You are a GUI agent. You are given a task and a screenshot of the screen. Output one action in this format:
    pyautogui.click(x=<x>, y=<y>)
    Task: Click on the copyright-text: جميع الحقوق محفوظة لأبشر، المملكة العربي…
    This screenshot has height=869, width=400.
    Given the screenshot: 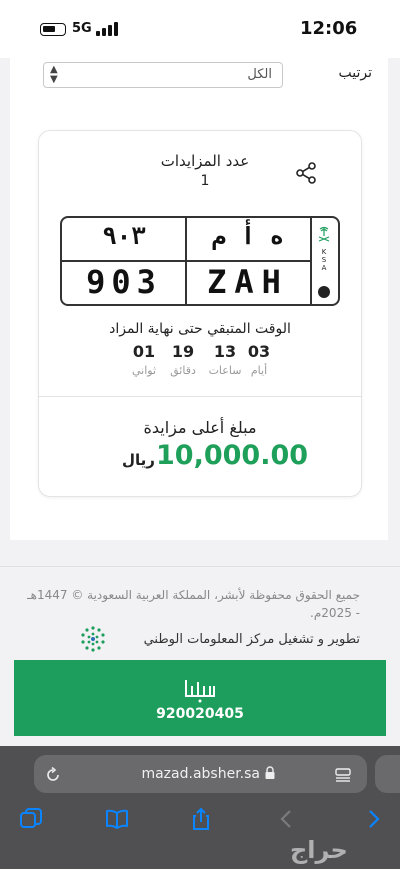 What is the action you would take?
    pyautogui.click(x=193, y=604)
    